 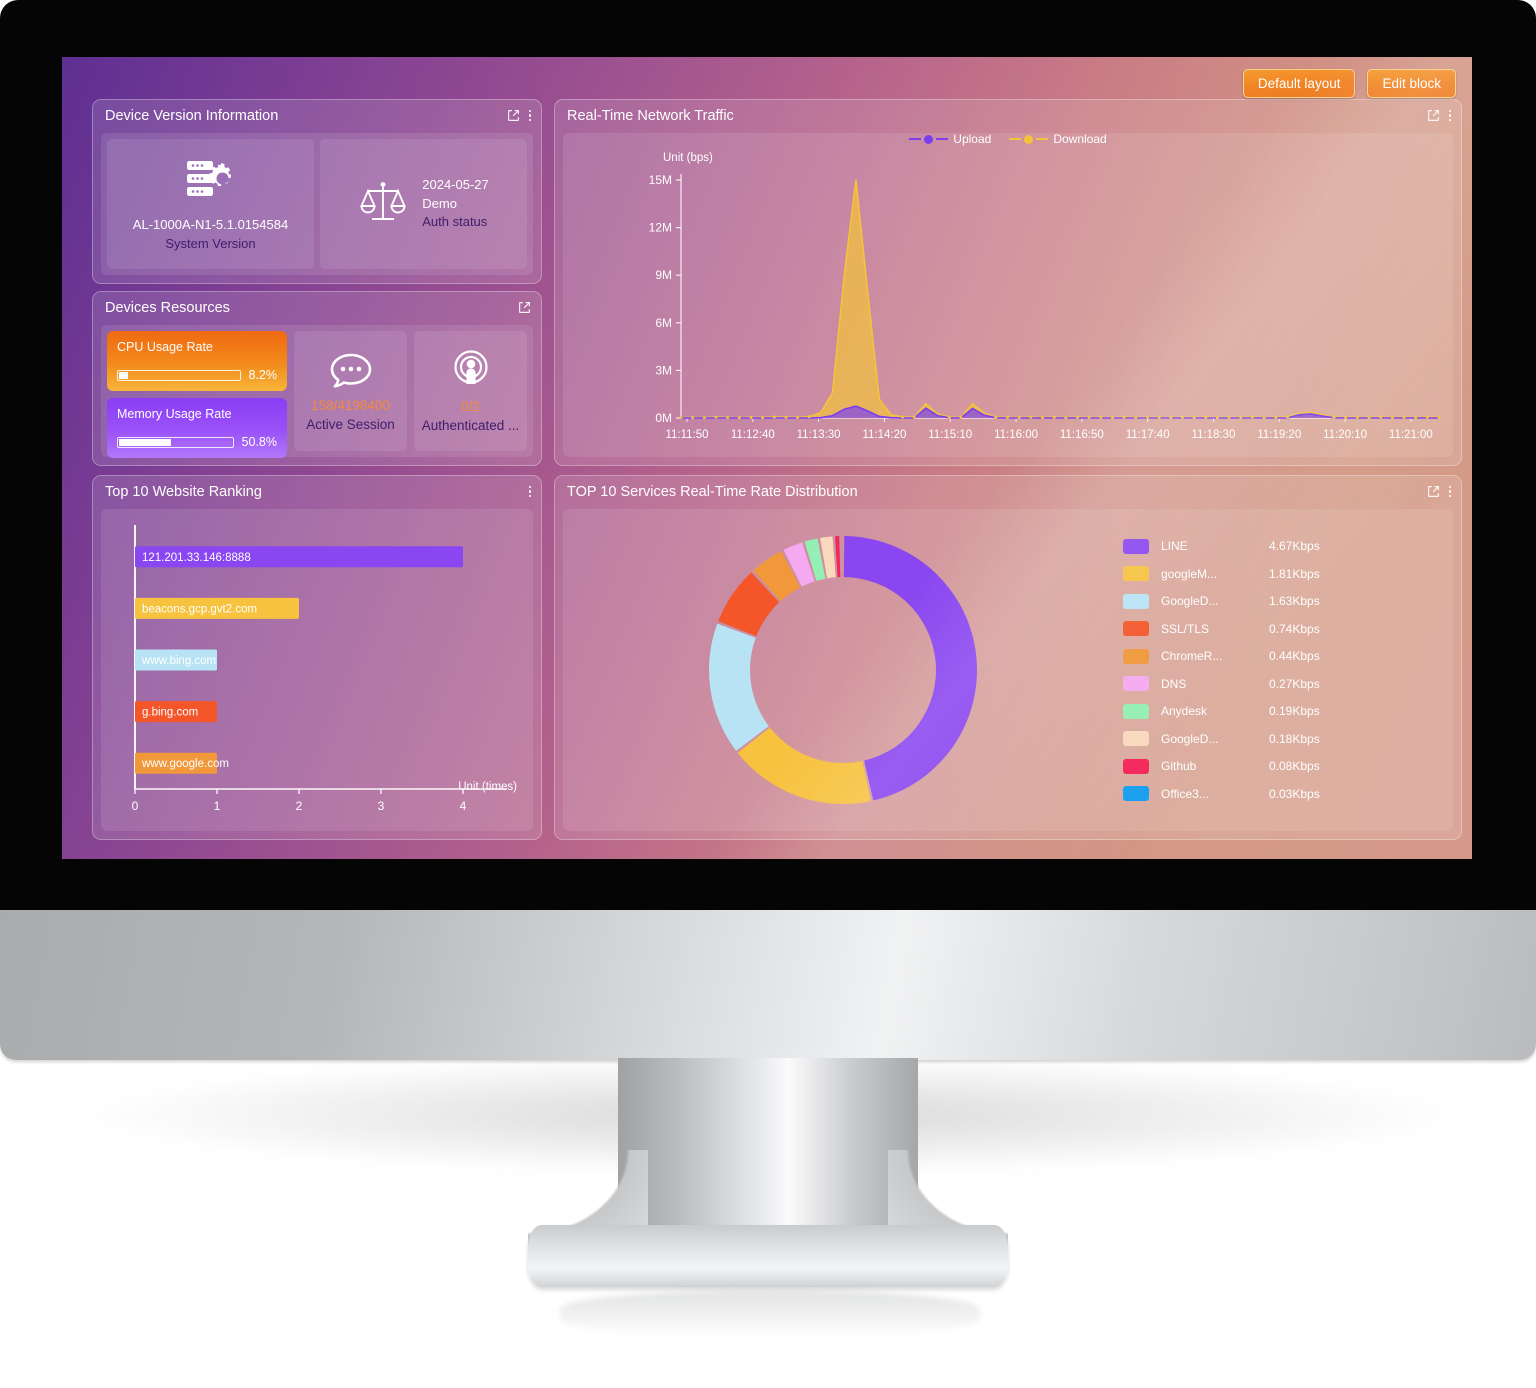 I want to click on svg-text: 3M, so click(x=663, y=370).